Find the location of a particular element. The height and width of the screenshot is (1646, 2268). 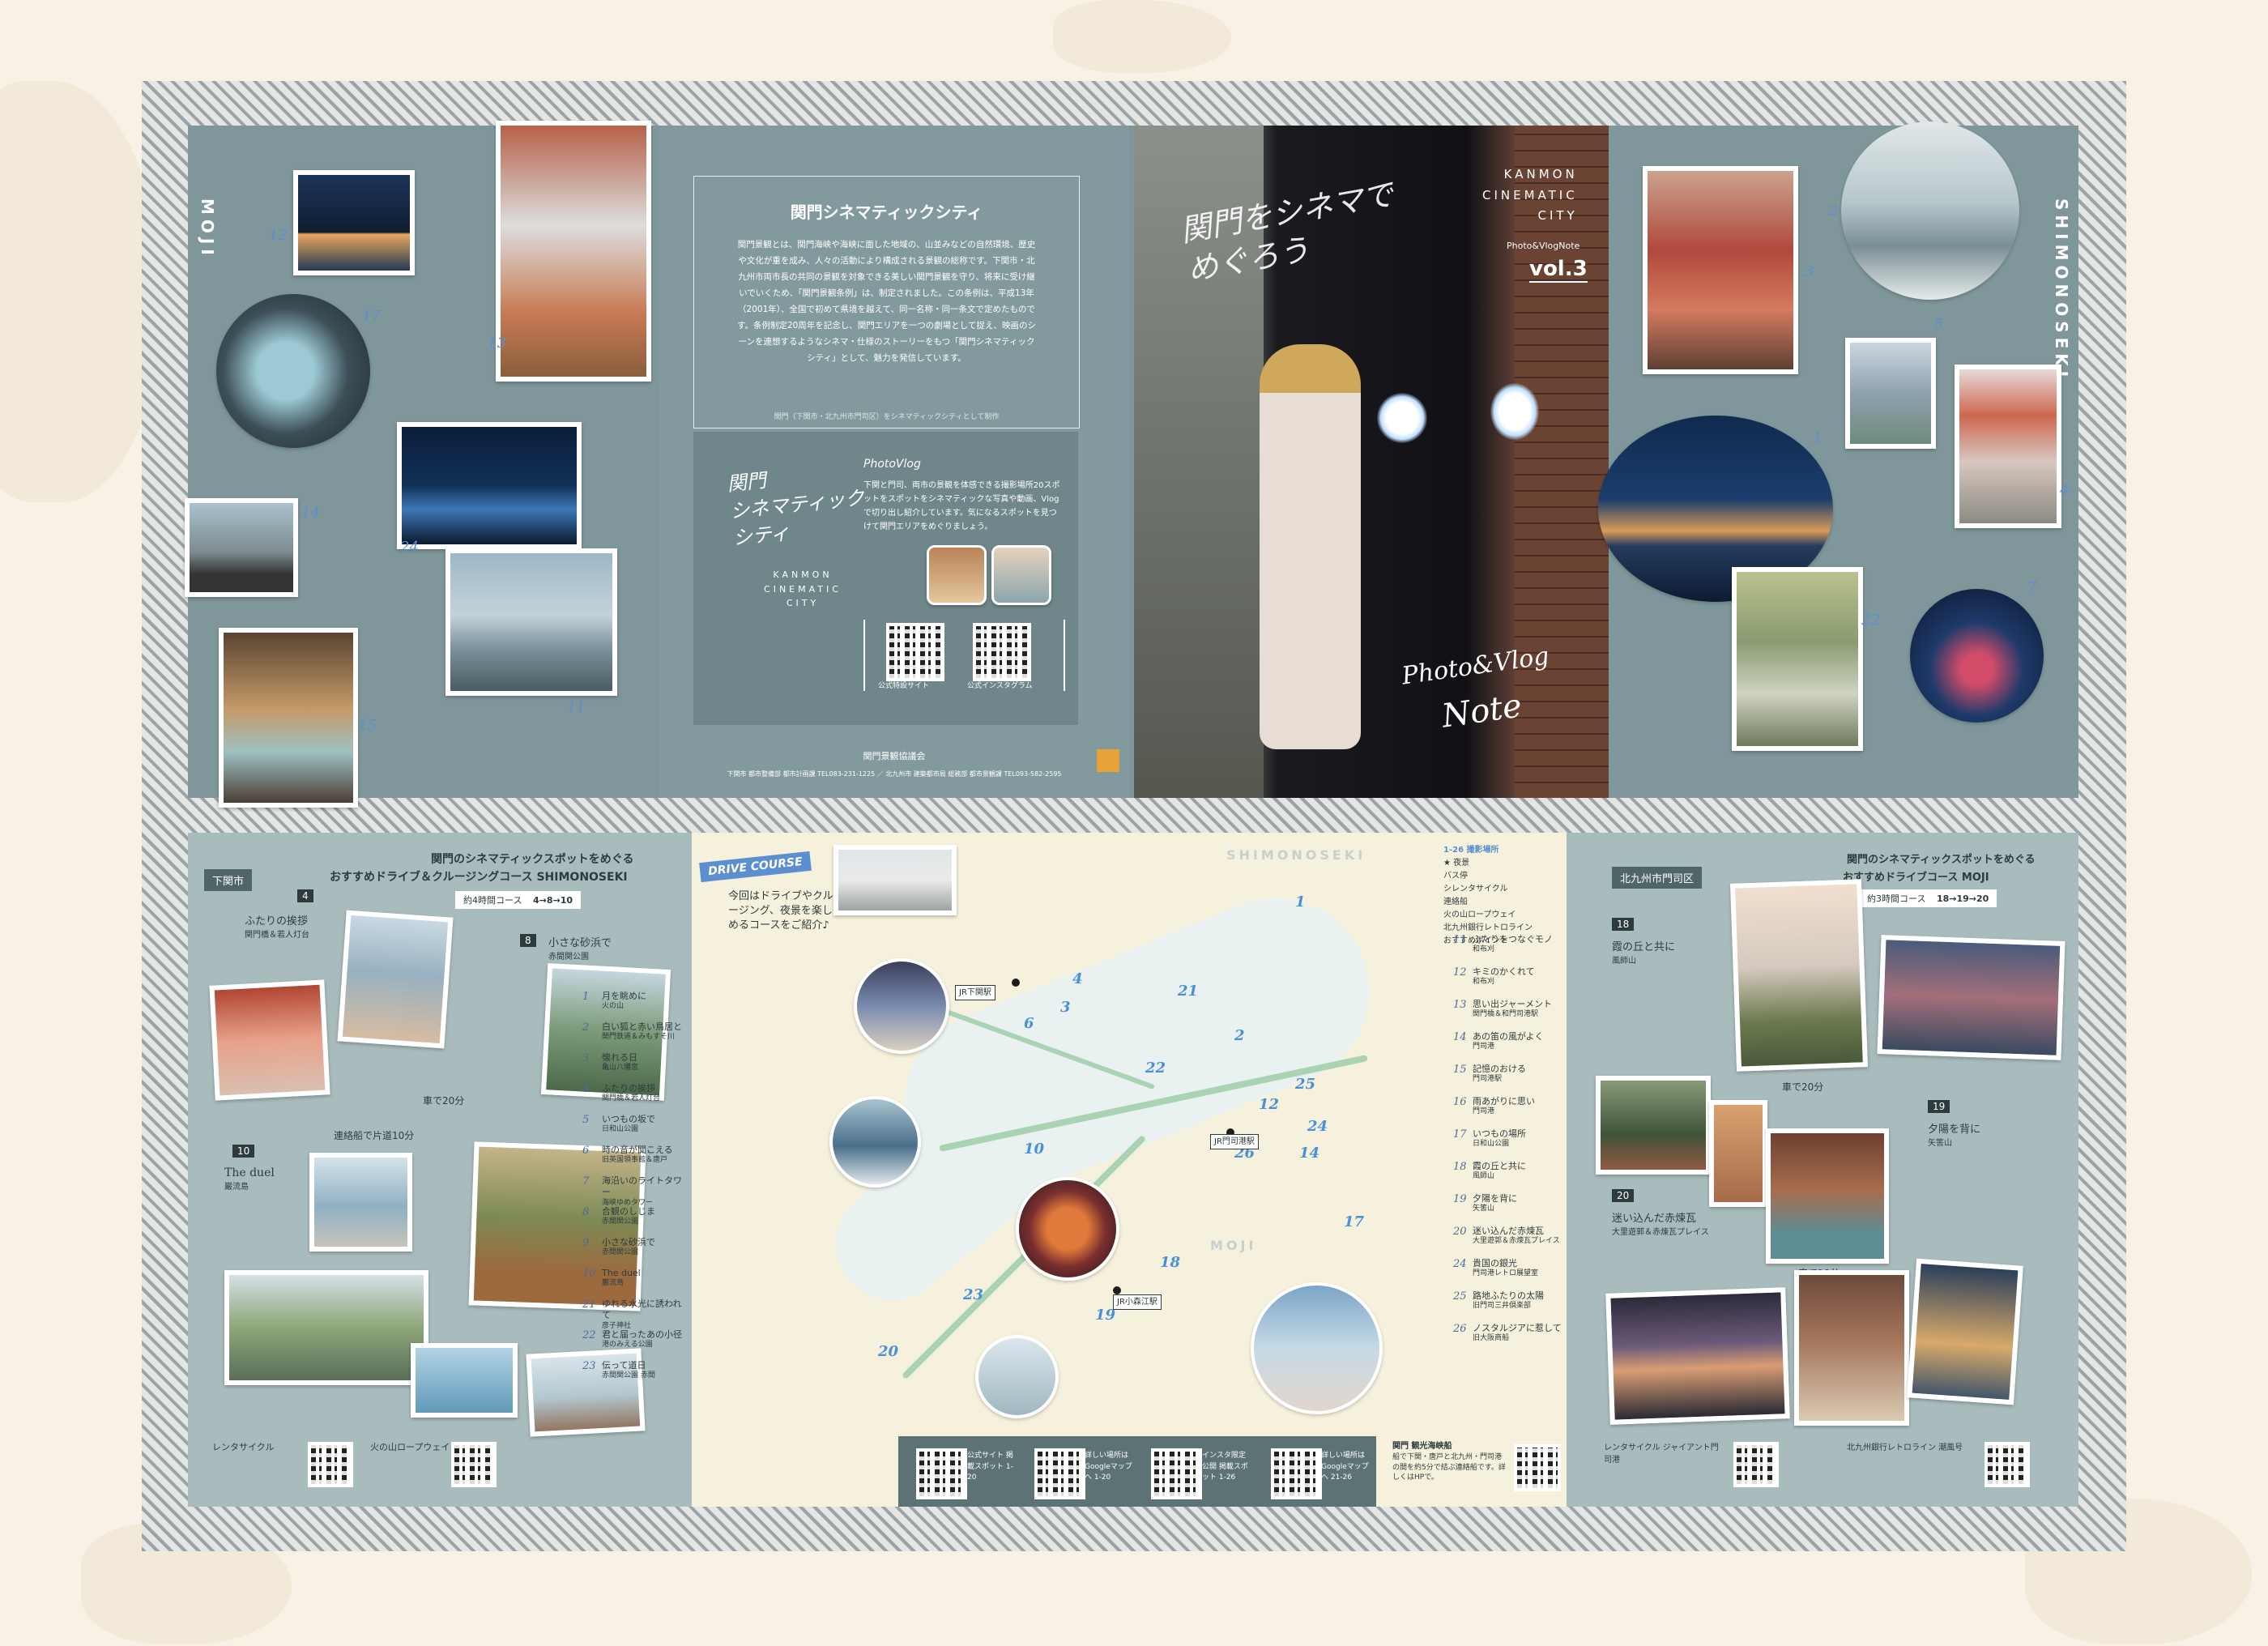

spot-list-number: 15 is located at coordinates (1460, 1070).